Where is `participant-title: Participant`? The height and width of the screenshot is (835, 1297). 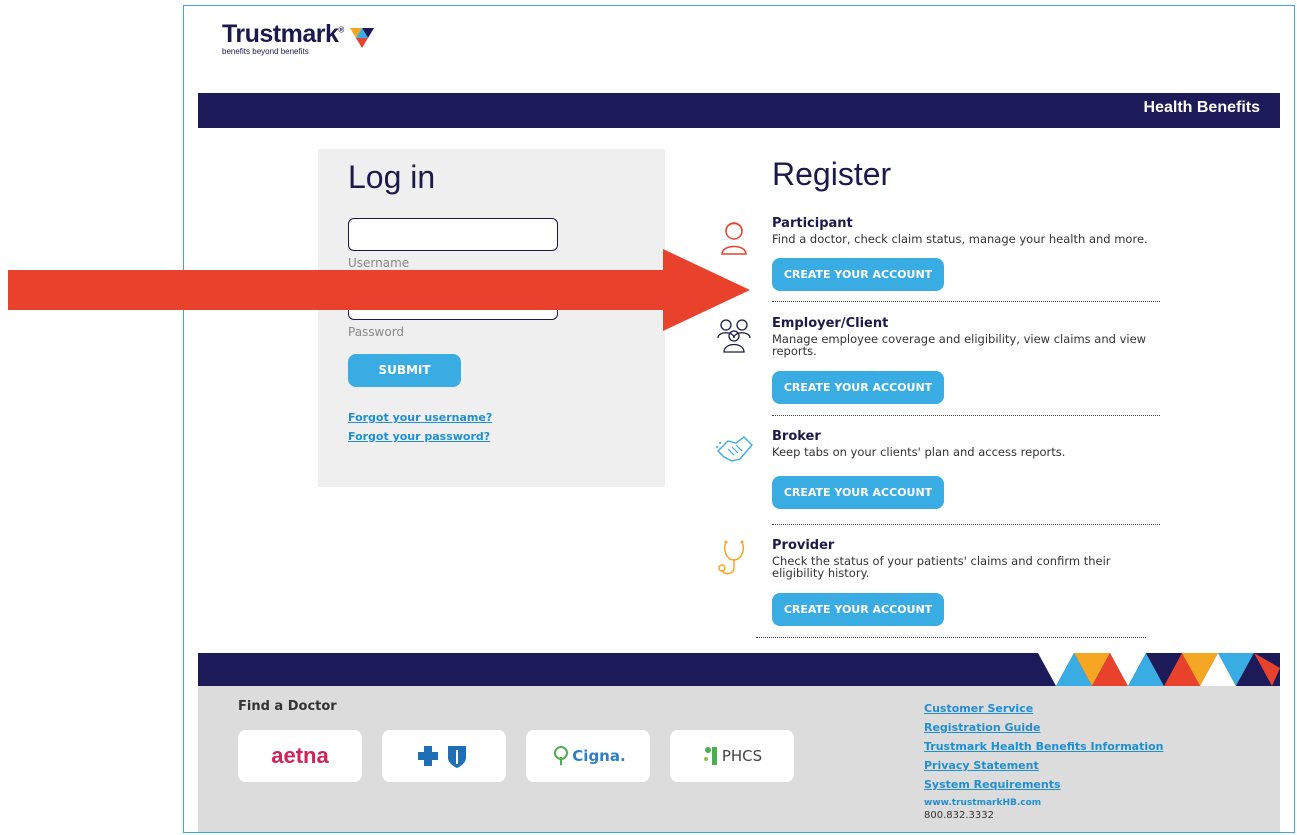 participant-title: Participant is located at coordinates (812, 223).